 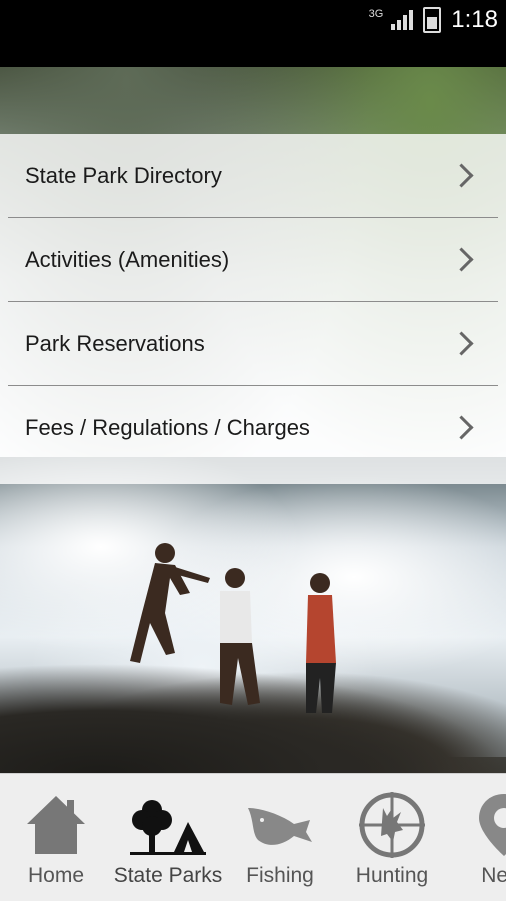 I want to click on menu-item-label: Activities (Amenities), so click(x=127, y=259).